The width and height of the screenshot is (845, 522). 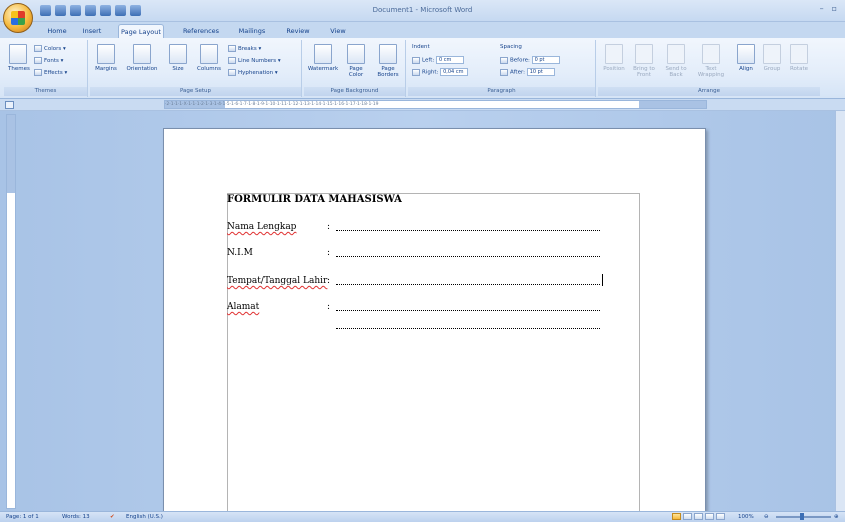 What do you see at coordinates (766, 517) in the screenshot?
I see `zoom-out-icon: ⊖` at bounding box center [766, 517].